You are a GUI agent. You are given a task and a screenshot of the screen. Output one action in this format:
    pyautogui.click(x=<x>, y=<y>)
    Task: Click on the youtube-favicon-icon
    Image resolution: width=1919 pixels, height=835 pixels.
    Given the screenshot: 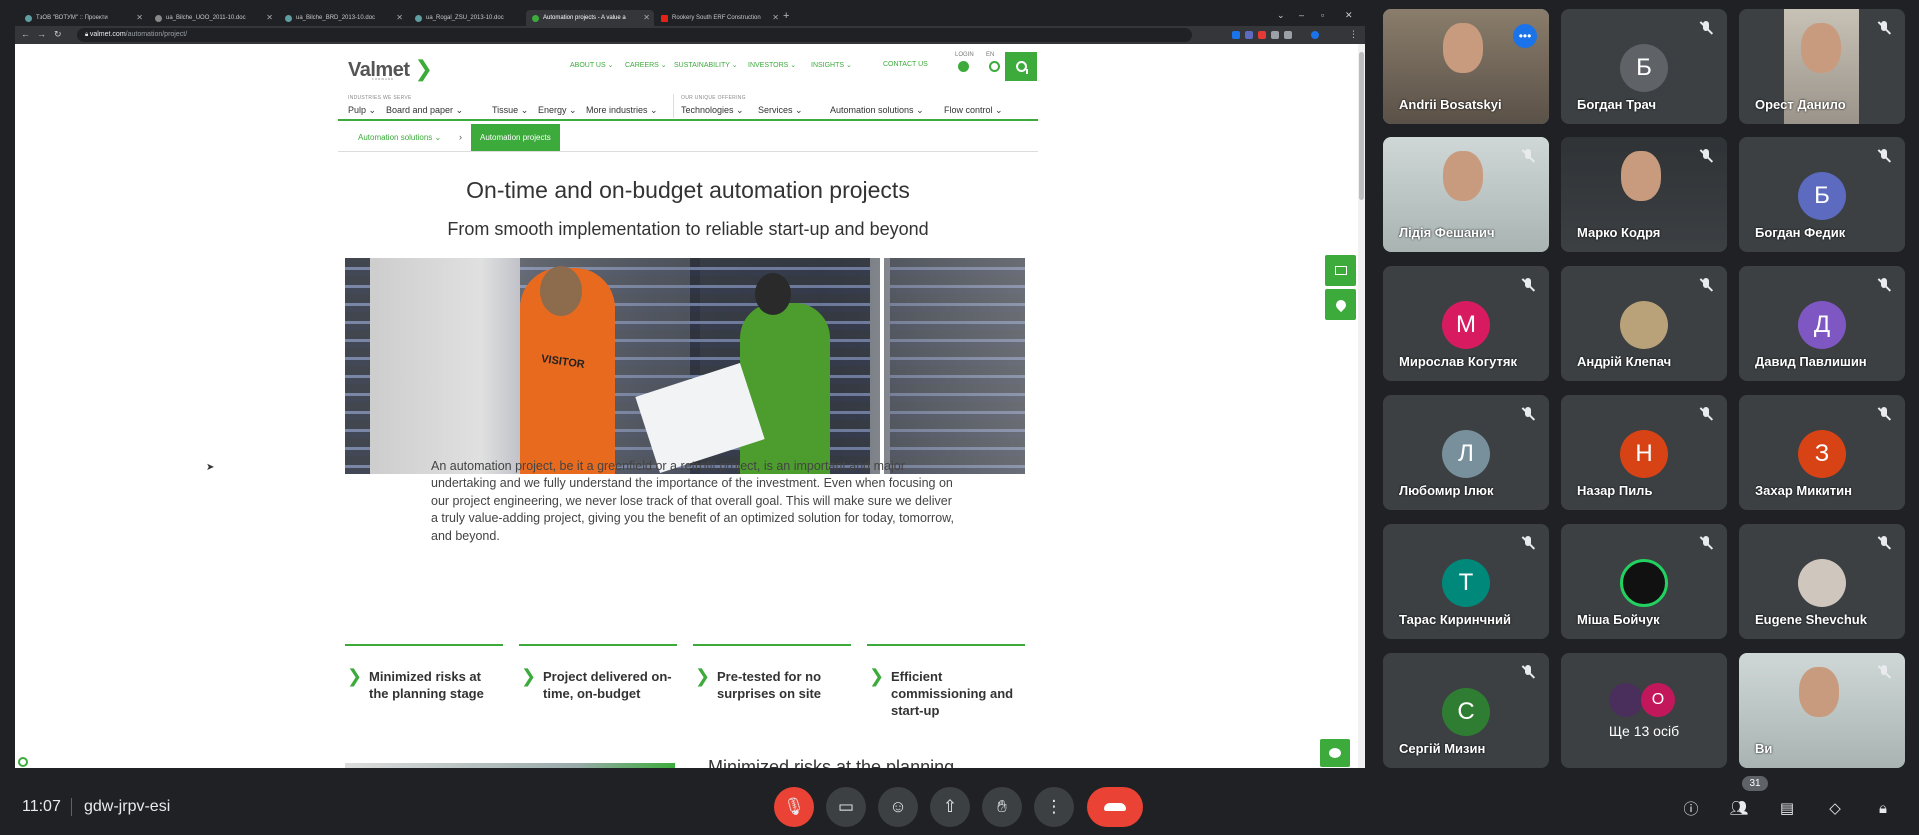 What is the action you would take?
    pyautogui.click(x=664, y=18)
    